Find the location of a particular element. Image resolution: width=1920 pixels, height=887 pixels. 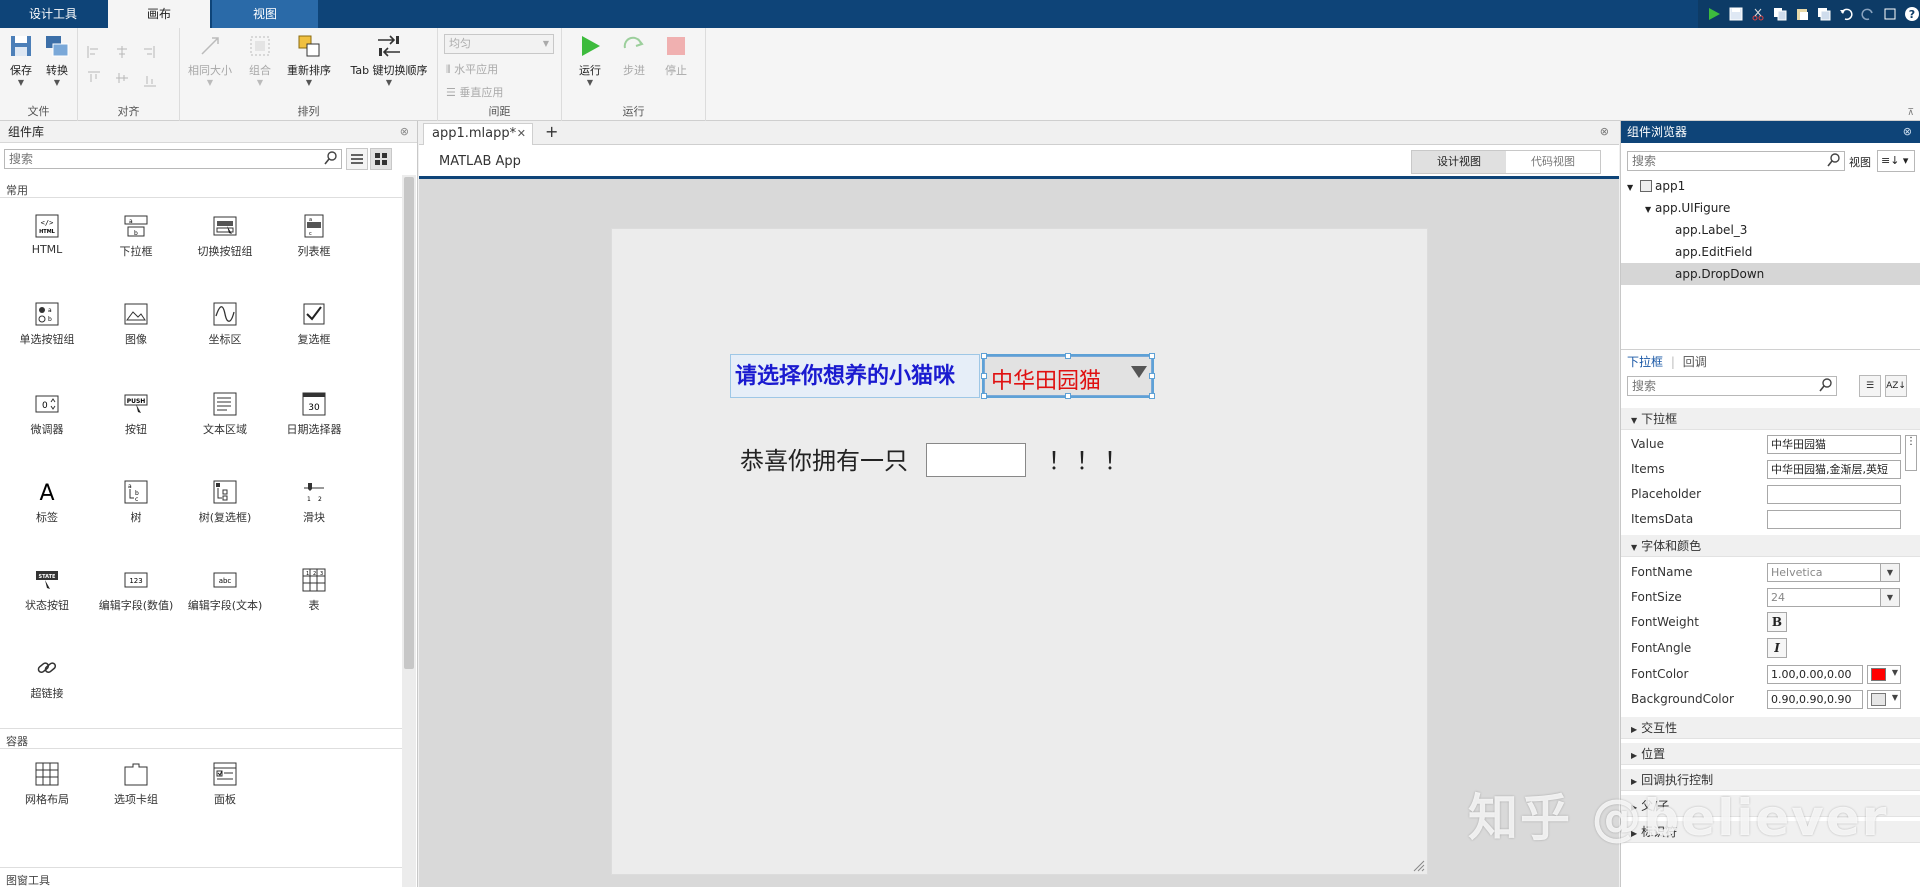

fontcolor-field: 1.00,0.00,0.00 is located at coordinates (1815, 674).